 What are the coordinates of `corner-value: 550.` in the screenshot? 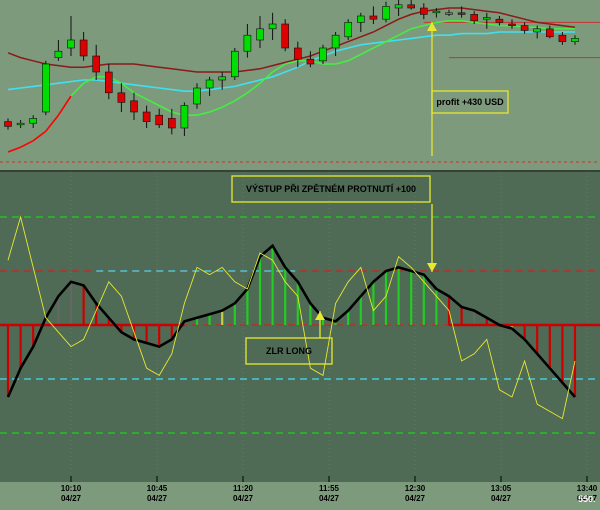 It's located at (587, 499).